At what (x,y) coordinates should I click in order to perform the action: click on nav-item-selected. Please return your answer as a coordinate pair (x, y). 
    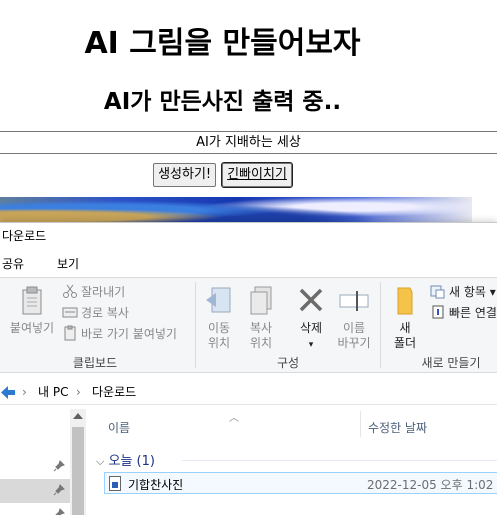
    Looking at the image, I should click on (35, 491).